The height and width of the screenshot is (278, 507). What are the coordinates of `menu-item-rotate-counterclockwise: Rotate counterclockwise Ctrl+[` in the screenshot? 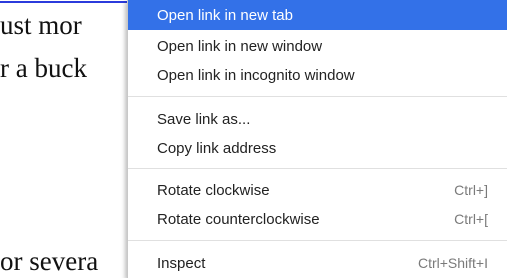 It's located at (317, 219).